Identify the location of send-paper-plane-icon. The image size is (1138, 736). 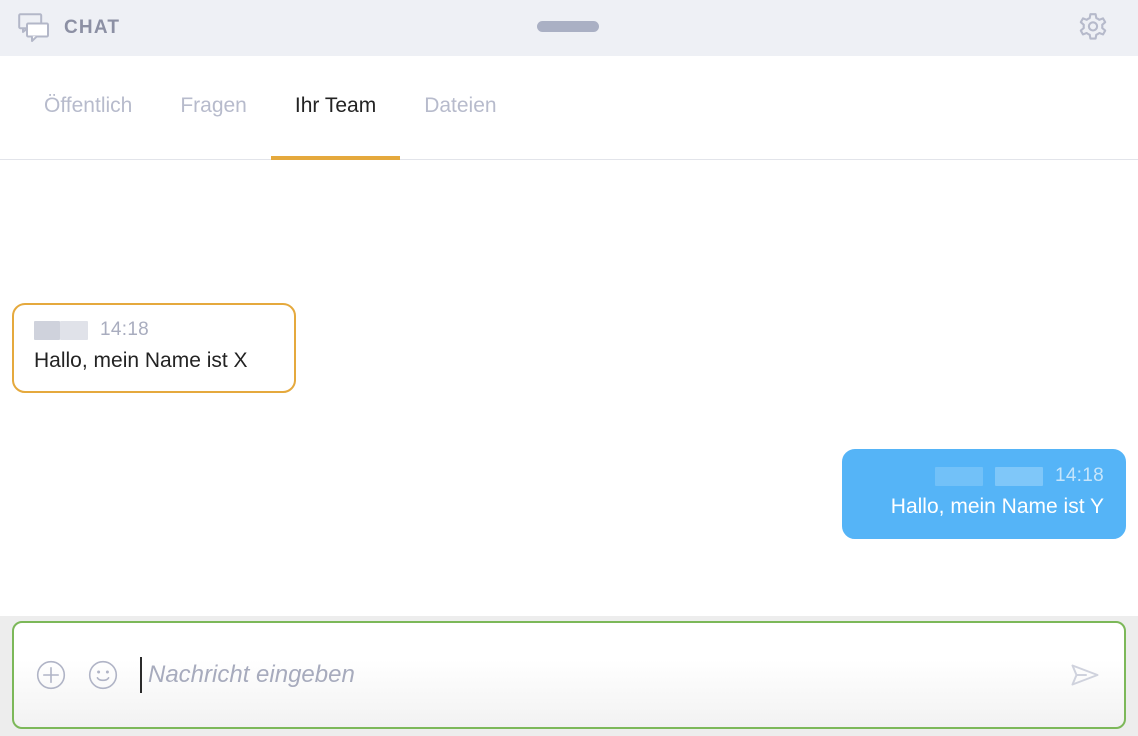
(1085, 675).